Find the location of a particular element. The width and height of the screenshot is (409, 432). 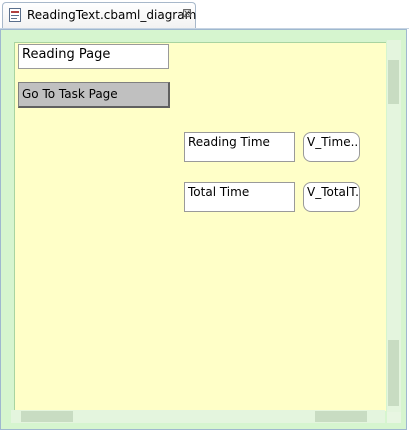

go-to-task-page-button: Go To Task Page is located at coordinates (94, 95).